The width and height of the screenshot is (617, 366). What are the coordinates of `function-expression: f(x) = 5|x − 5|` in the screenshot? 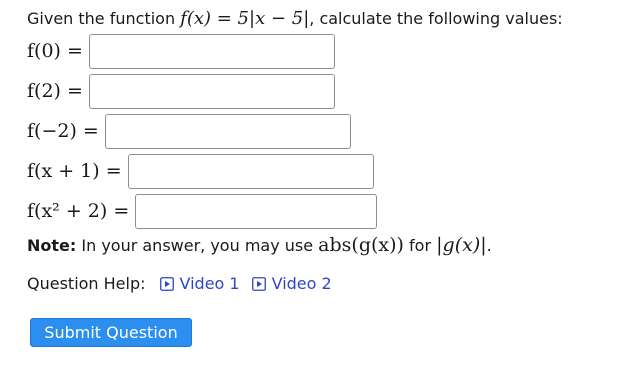 It's located at (245, 18).